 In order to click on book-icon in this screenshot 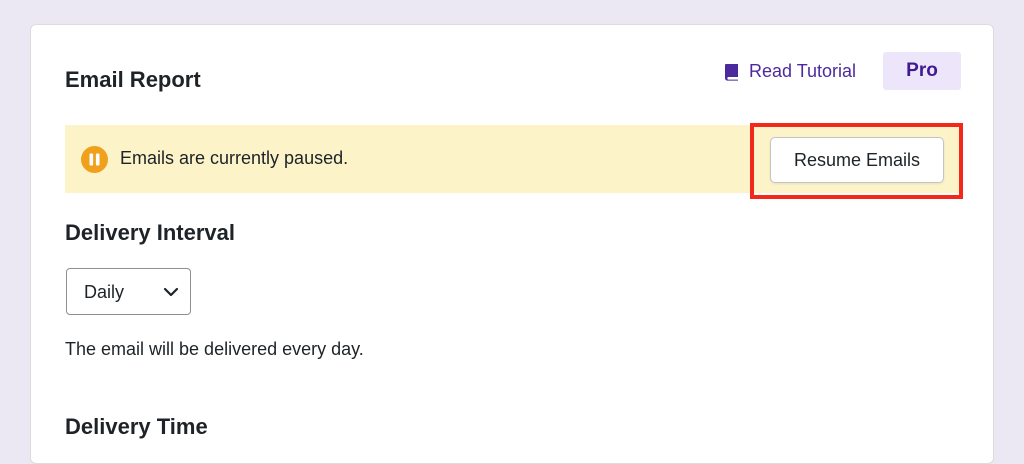, I will do `click(731, 72)`.